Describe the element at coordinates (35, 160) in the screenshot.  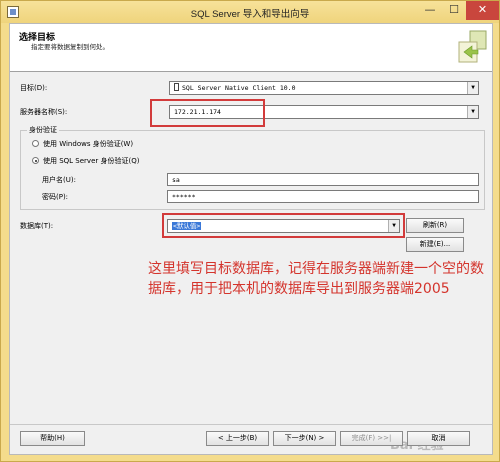
I see `sql-auth-radio` at that location.